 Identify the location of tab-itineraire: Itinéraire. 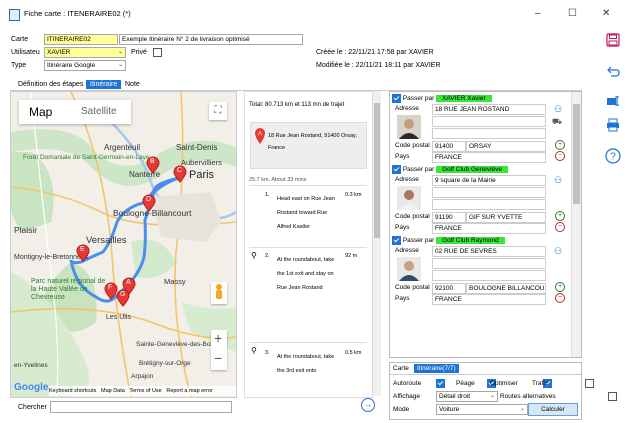
(104, 84).